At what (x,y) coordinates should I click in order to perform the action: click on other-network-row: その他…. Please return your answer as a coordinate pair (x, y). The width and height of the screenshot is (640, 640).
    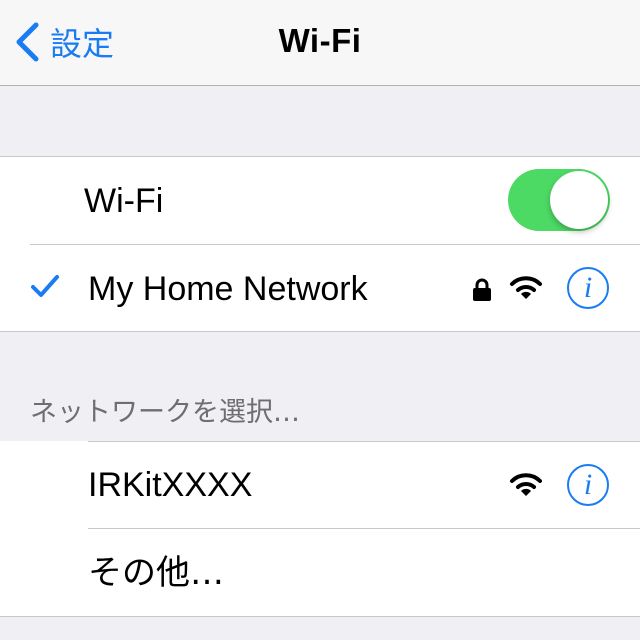
    Looking at the image, I should click on (320, 573).